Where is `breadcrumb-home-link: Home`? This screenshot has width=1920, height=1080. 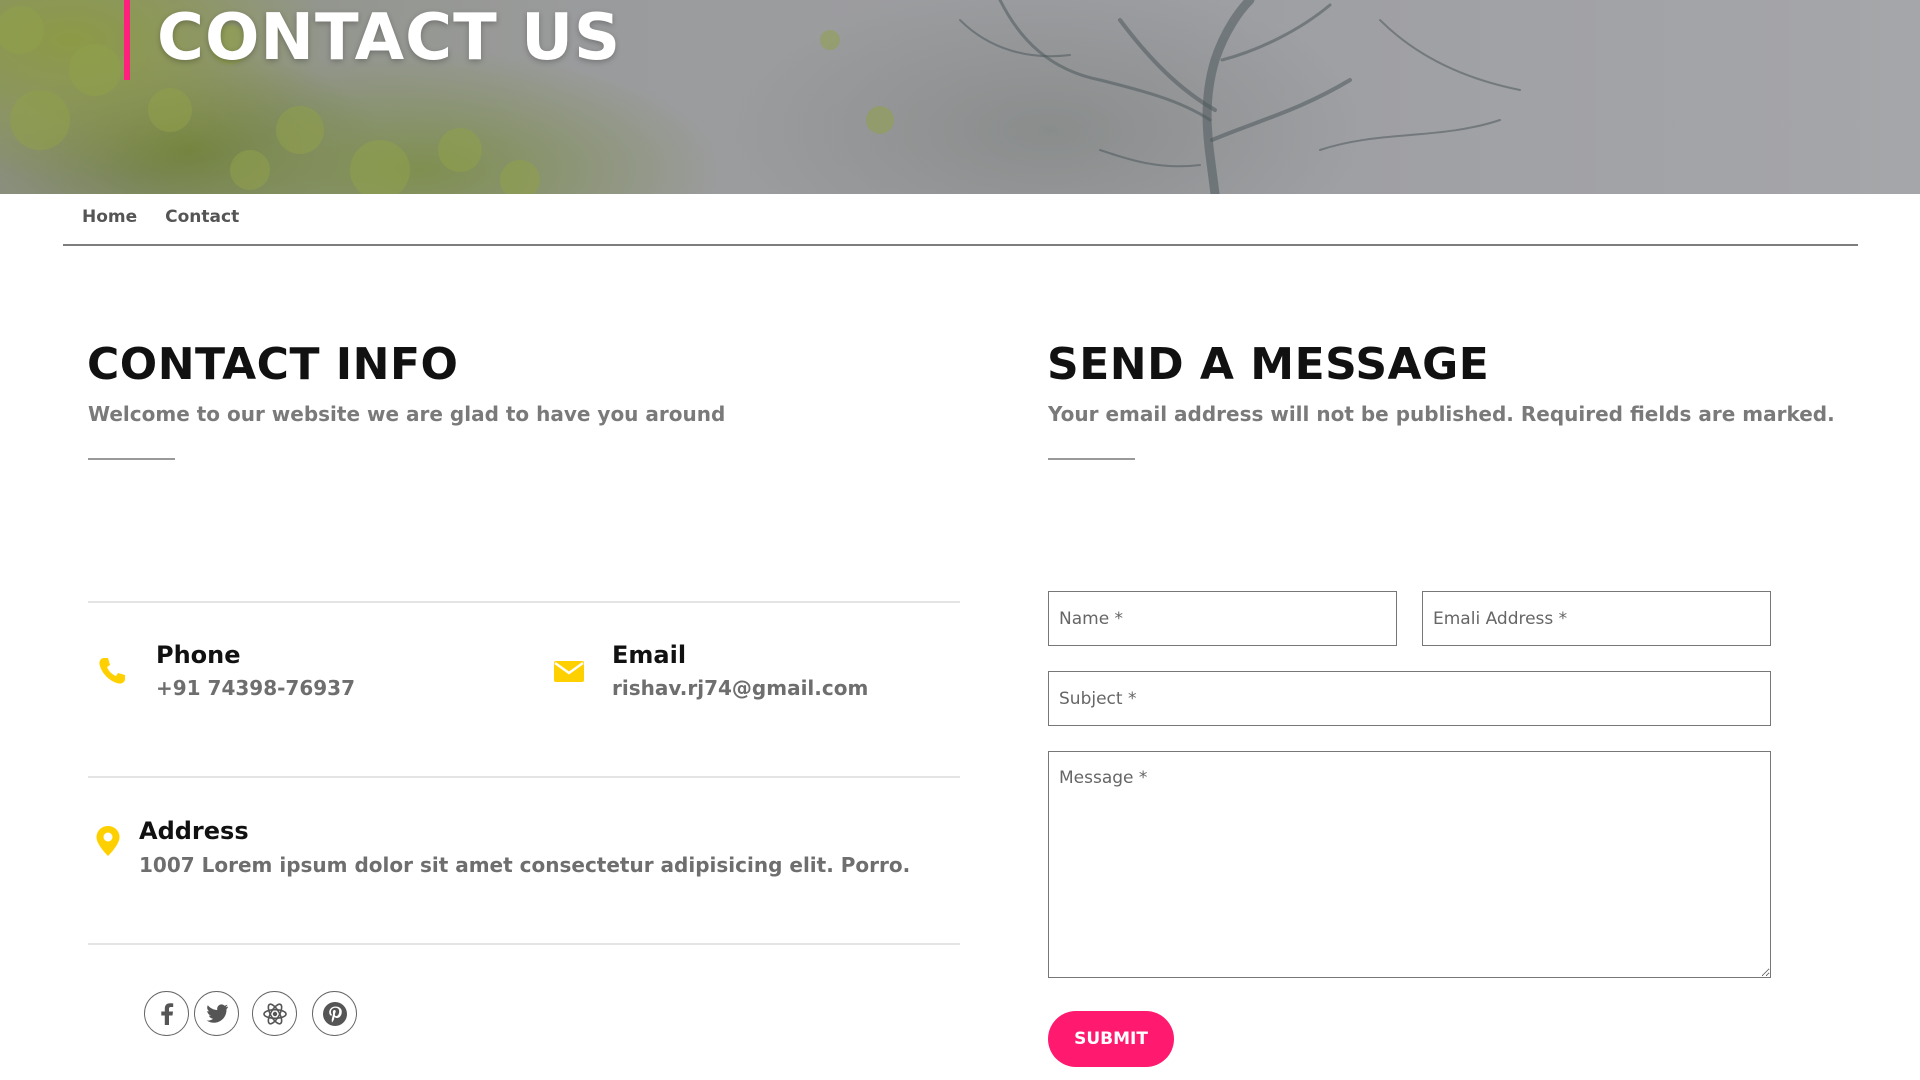 breadcrumb-home-link: Home is located at coordinates (109, 217).